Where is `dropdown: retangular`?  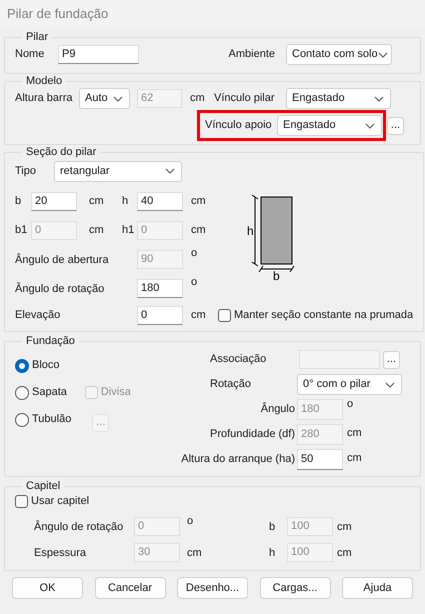 dropdown: retangular is located at coordinates (118, 171).